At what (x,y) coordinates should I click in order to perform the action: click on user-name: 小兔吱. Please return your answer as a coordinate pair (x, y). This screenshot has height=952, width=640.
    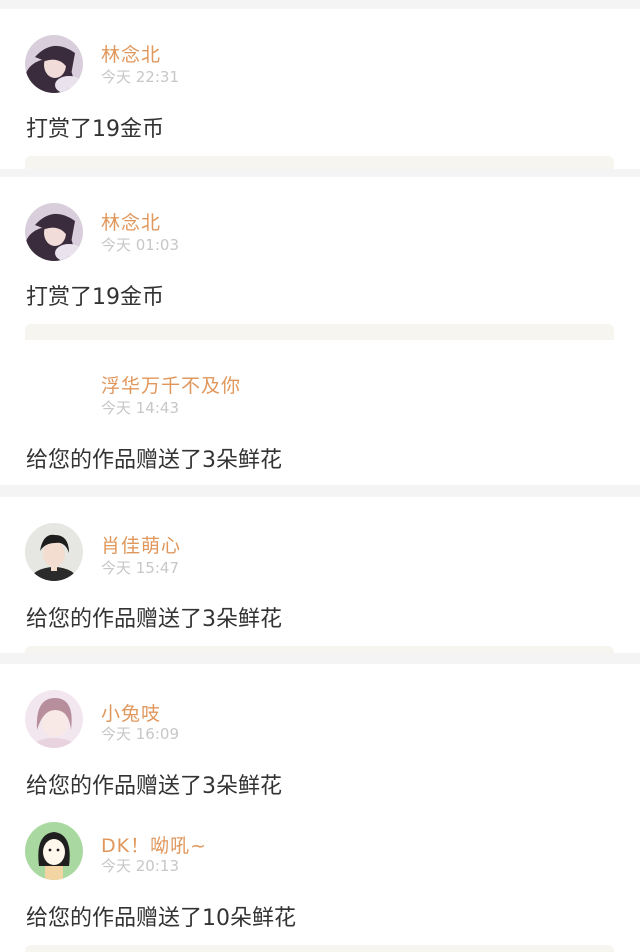
    Looking at the image, I should click on (131, 712).